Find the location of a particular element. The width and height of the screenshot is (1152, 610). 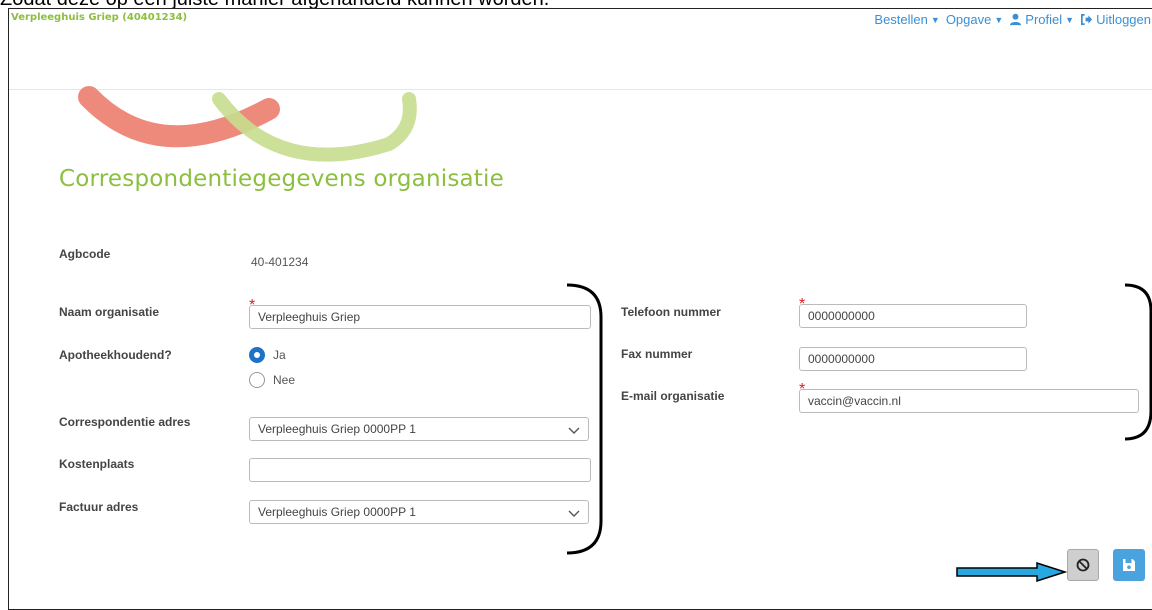

factuur-adres-label: Factuur adres is located at coordinates (99, 507).